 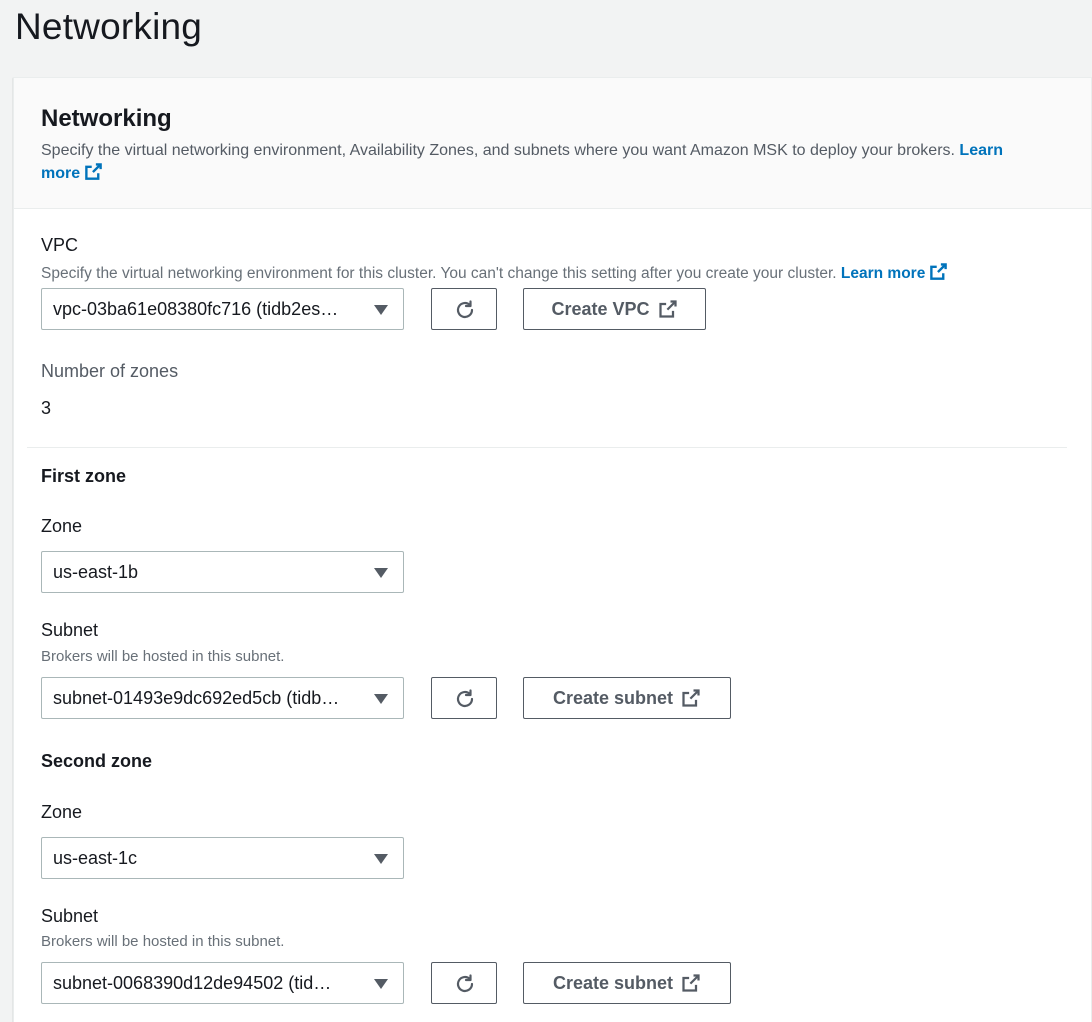 I want to click on page-title: Networking, so click(x=109, y=26).